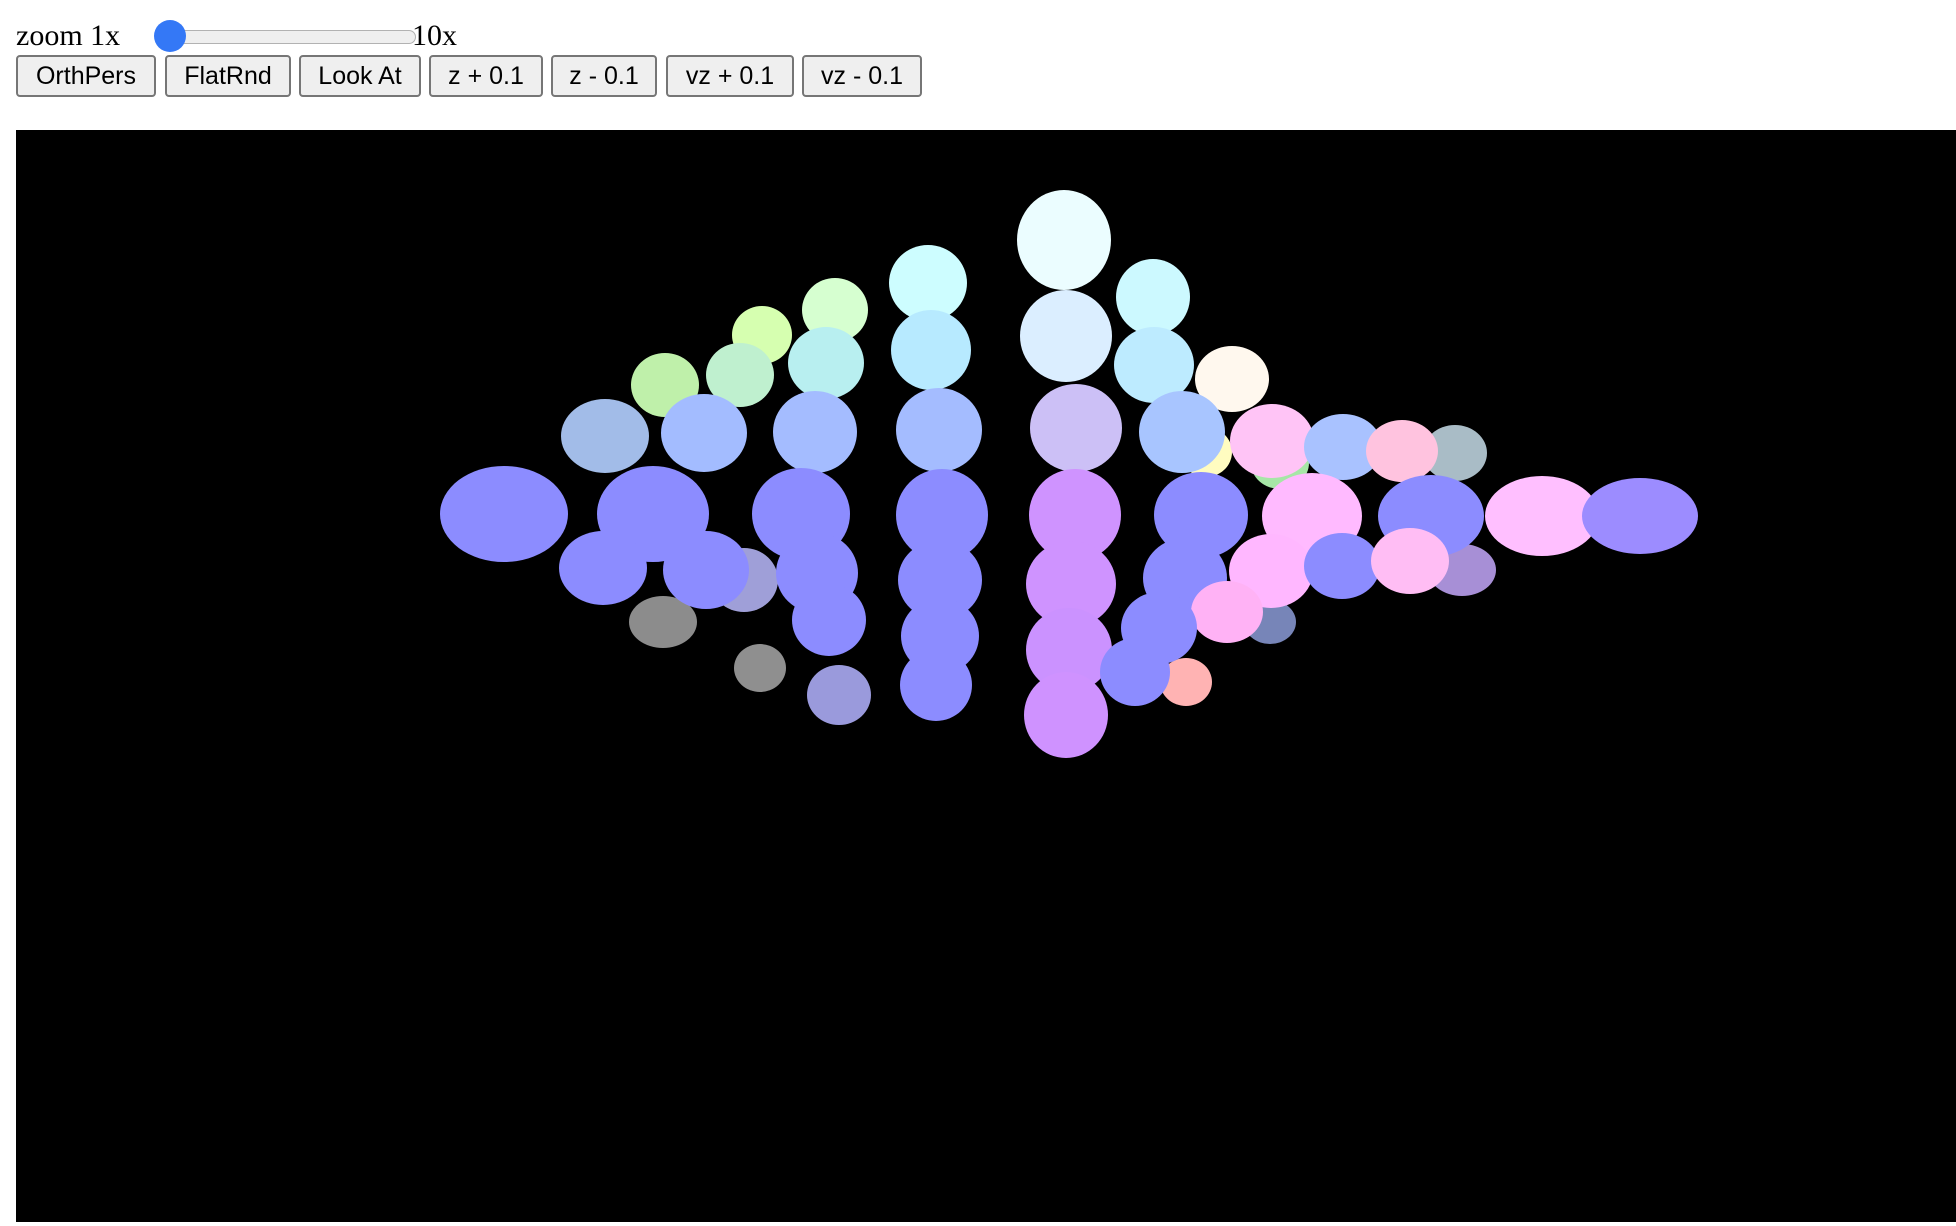 This screenshot has width=1956, height=1226. Describe the element at coordinates (434, 35) in the screenshot. I see `zoom-max-label: 10x` at that location.